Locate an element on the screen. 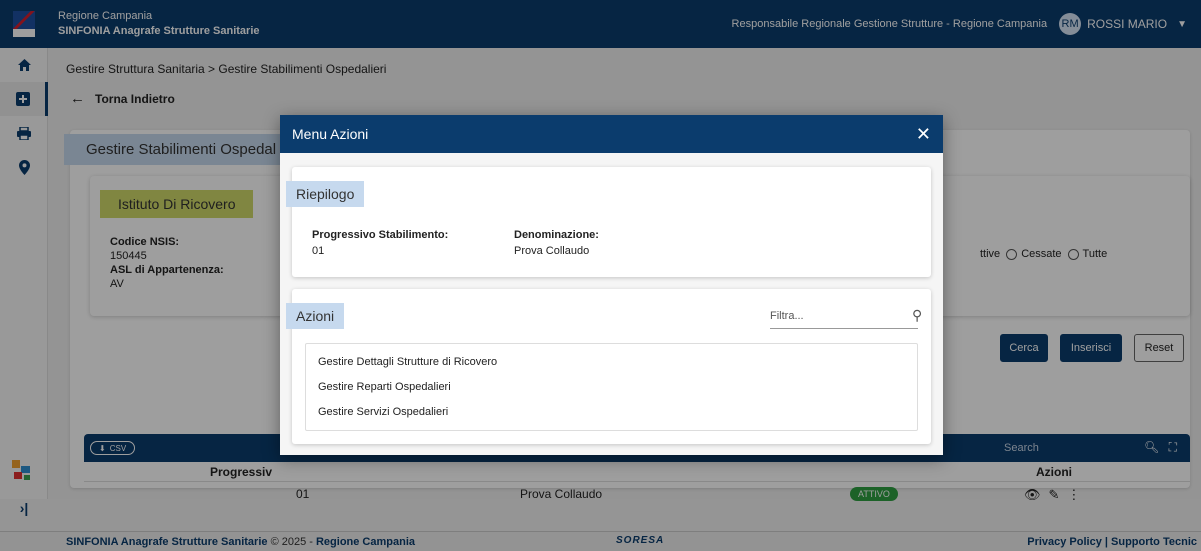  riepilogo-title: Riepilogo is located at coordinates (325, 194).